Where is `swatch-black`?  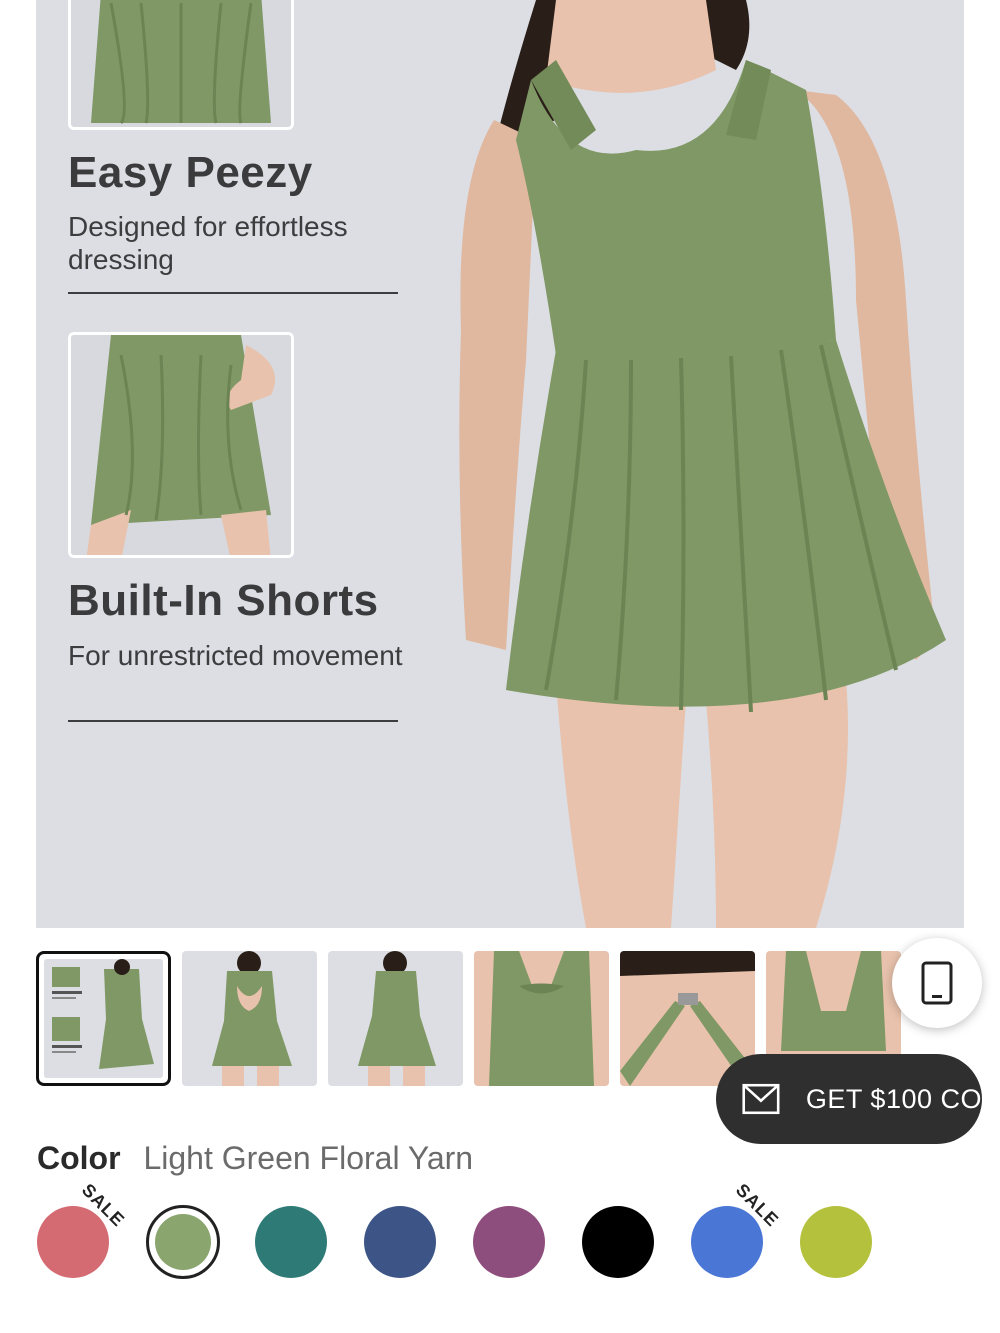
swatch-black is located at coordinates (618, 1242).